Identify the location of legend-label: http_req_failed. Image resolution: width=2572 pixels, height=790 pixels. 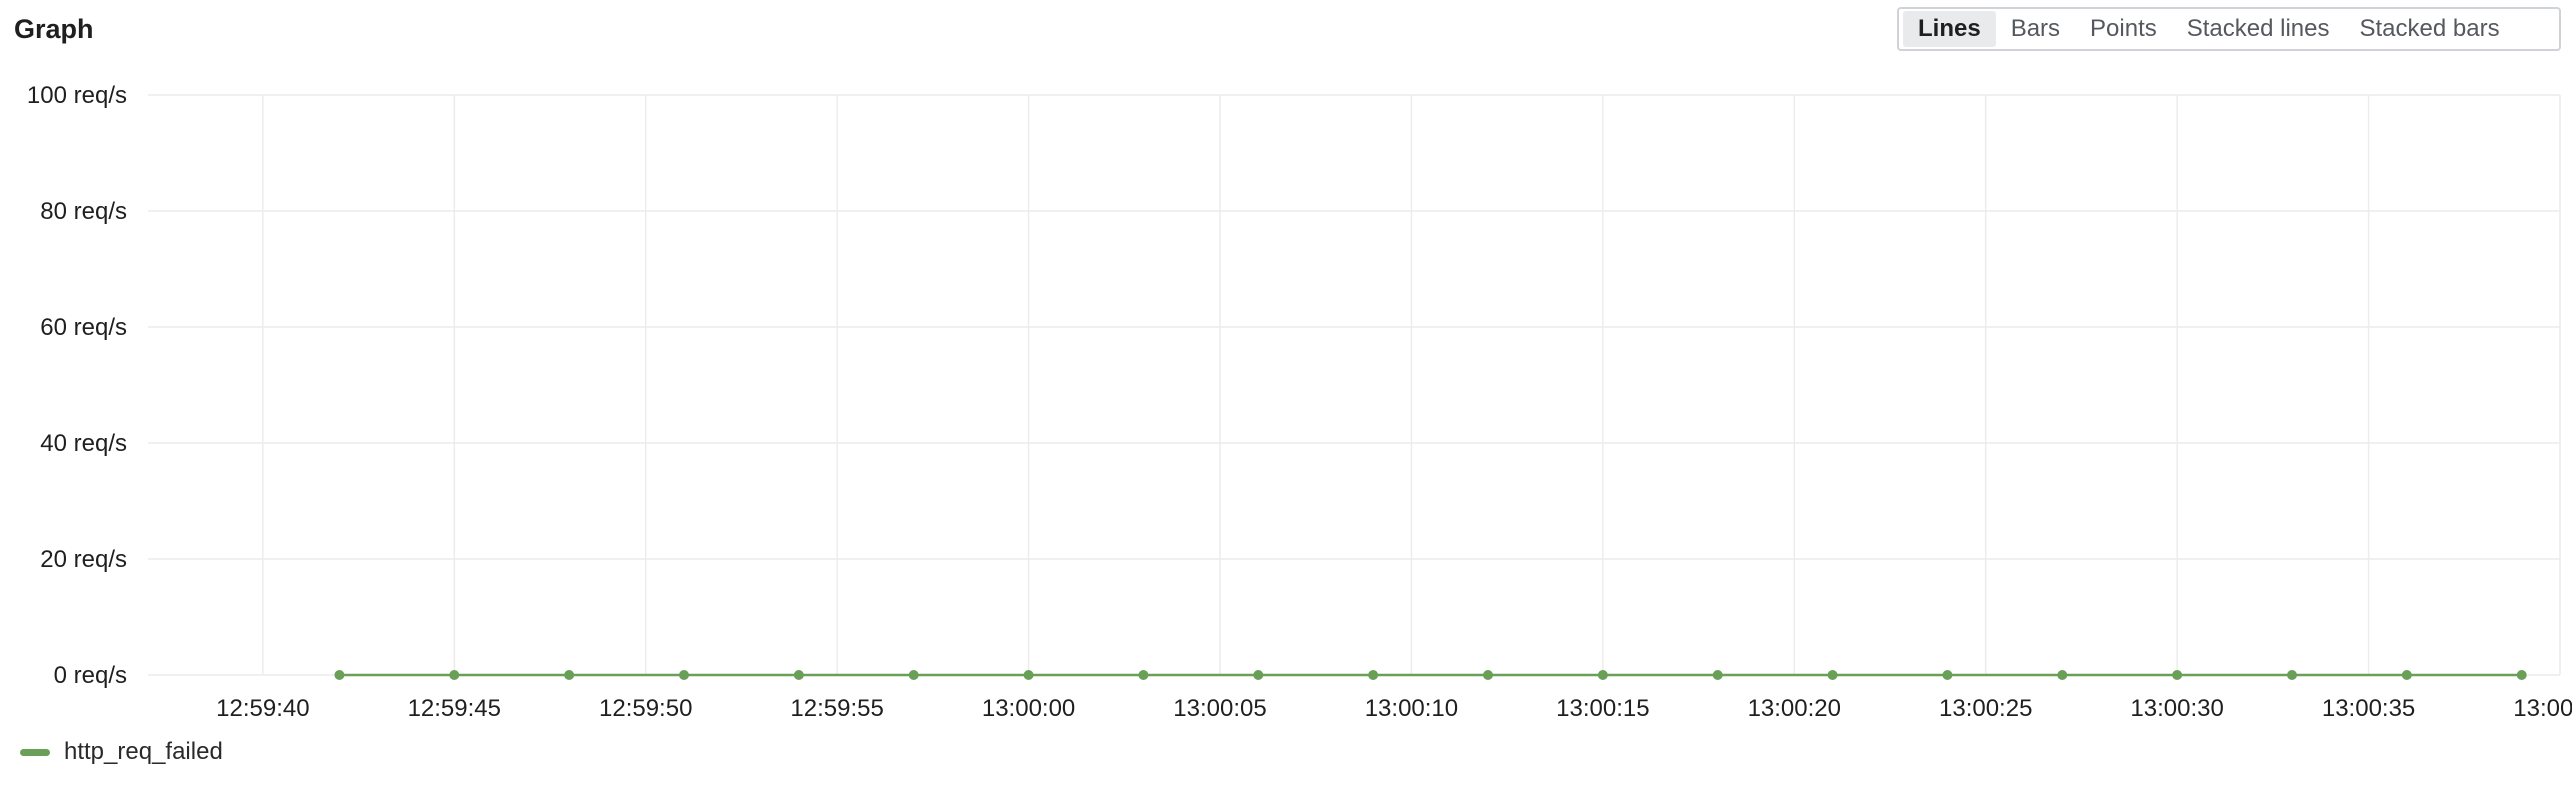
(143, 751).